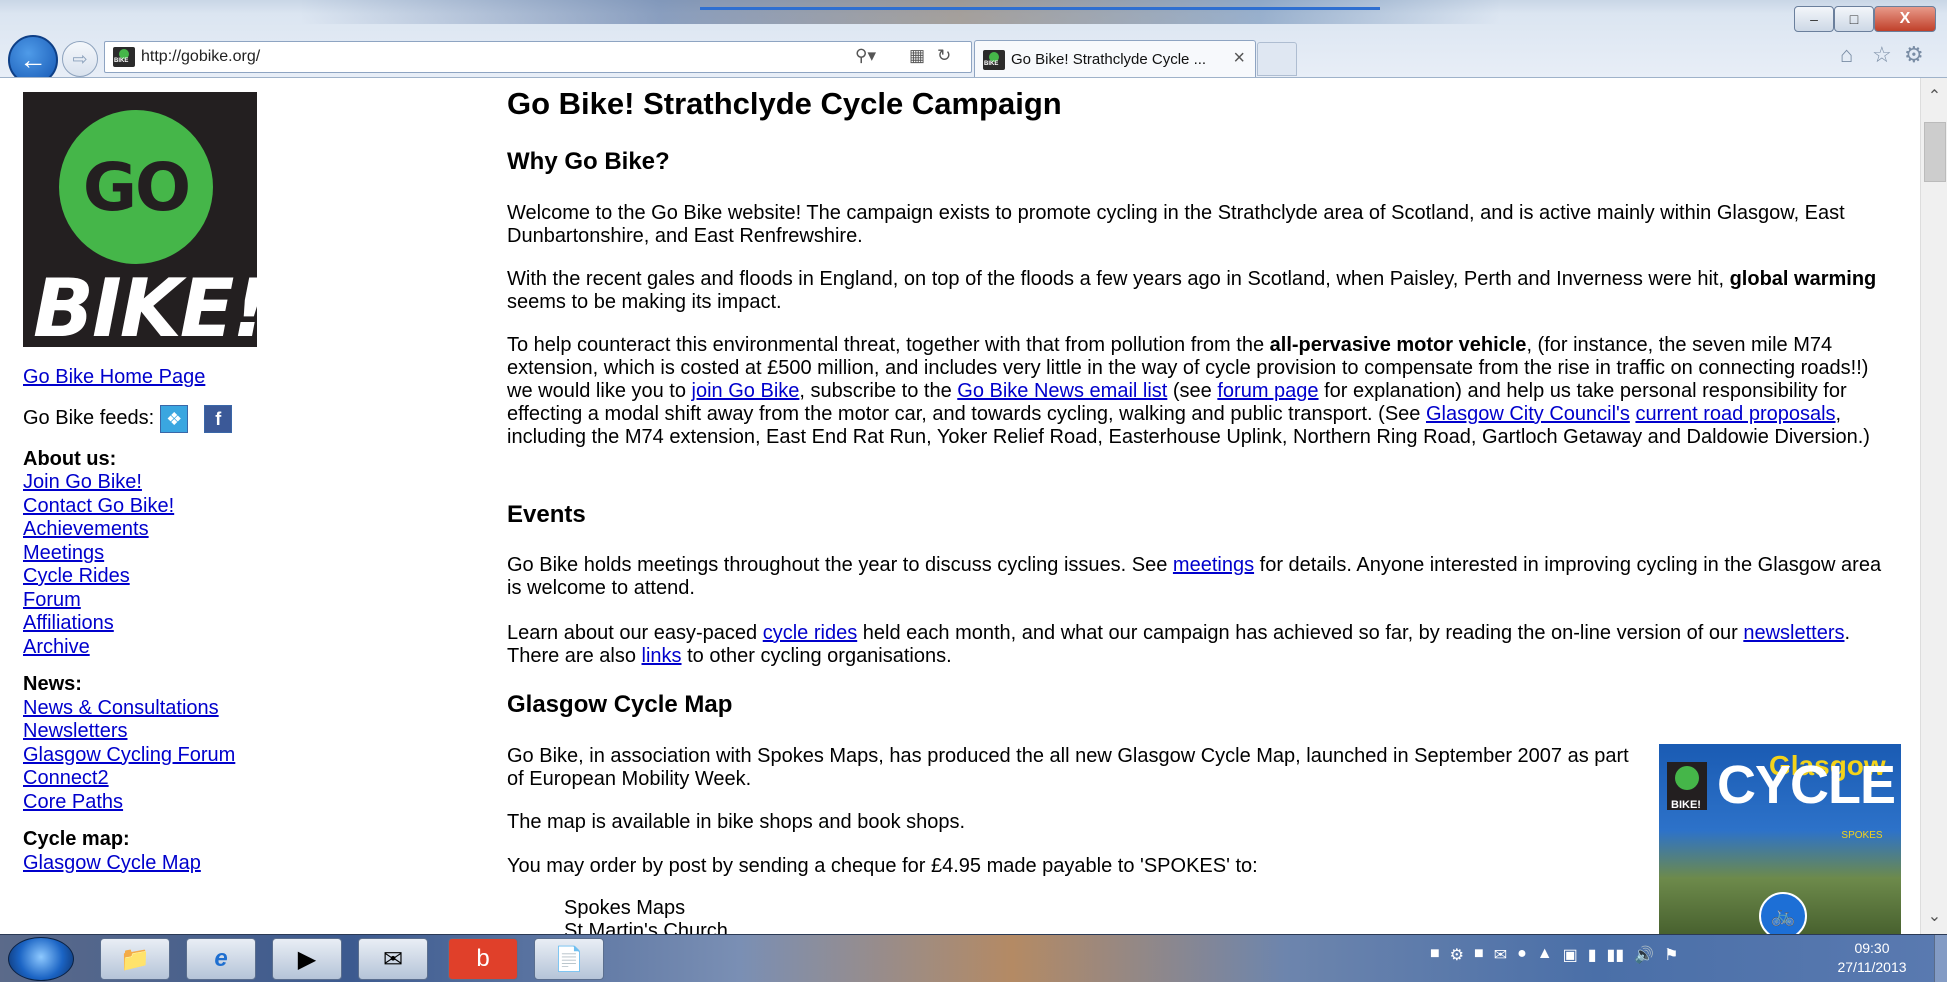  I want to click on link-cycle-rides: cycle rides, so click(810, 633).